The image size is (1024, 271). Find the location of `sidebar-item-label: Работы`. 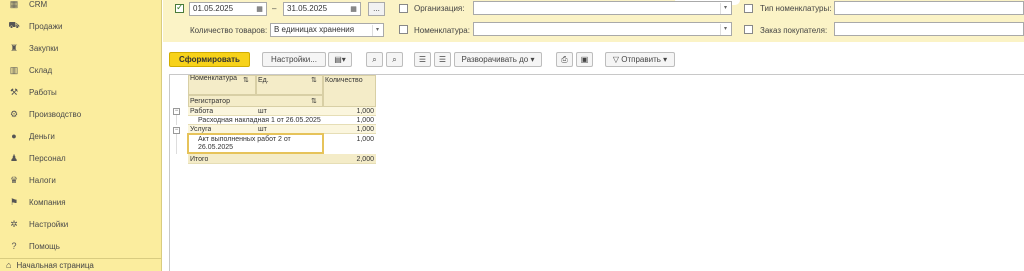

sidebar-item-label: Работы is located at coordinates (43, 92).